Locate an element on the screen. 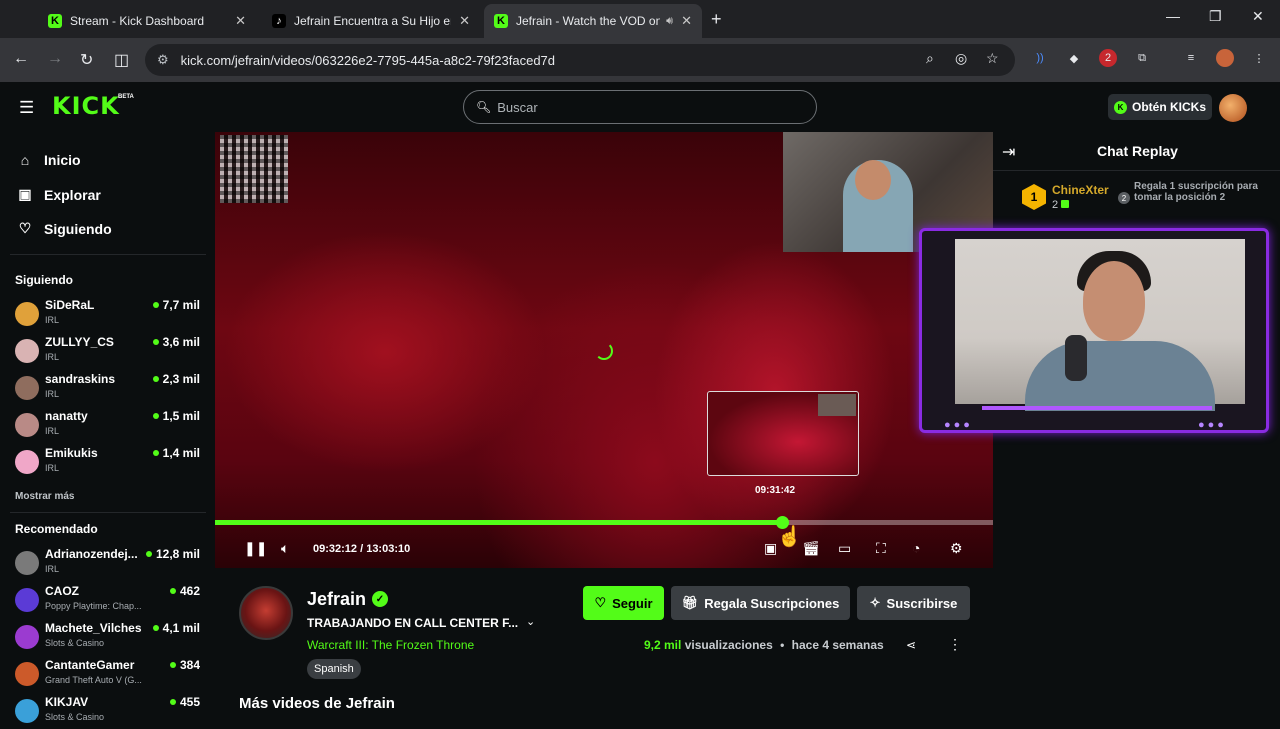 The width and height of the screenshot is (1280, 729). channel-name: Emikukis is located at coordinates (71, 453).